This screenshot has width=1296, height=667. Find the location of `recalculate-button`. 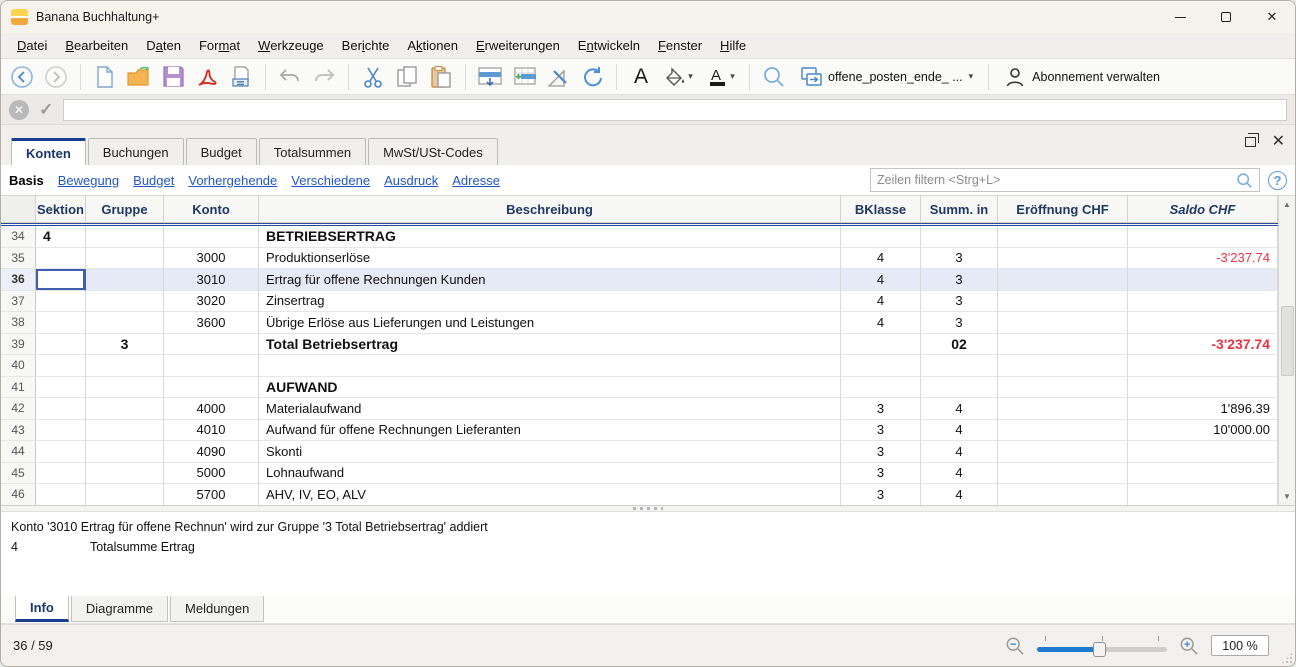

recalculate-button is located at coordinates (592, 77).